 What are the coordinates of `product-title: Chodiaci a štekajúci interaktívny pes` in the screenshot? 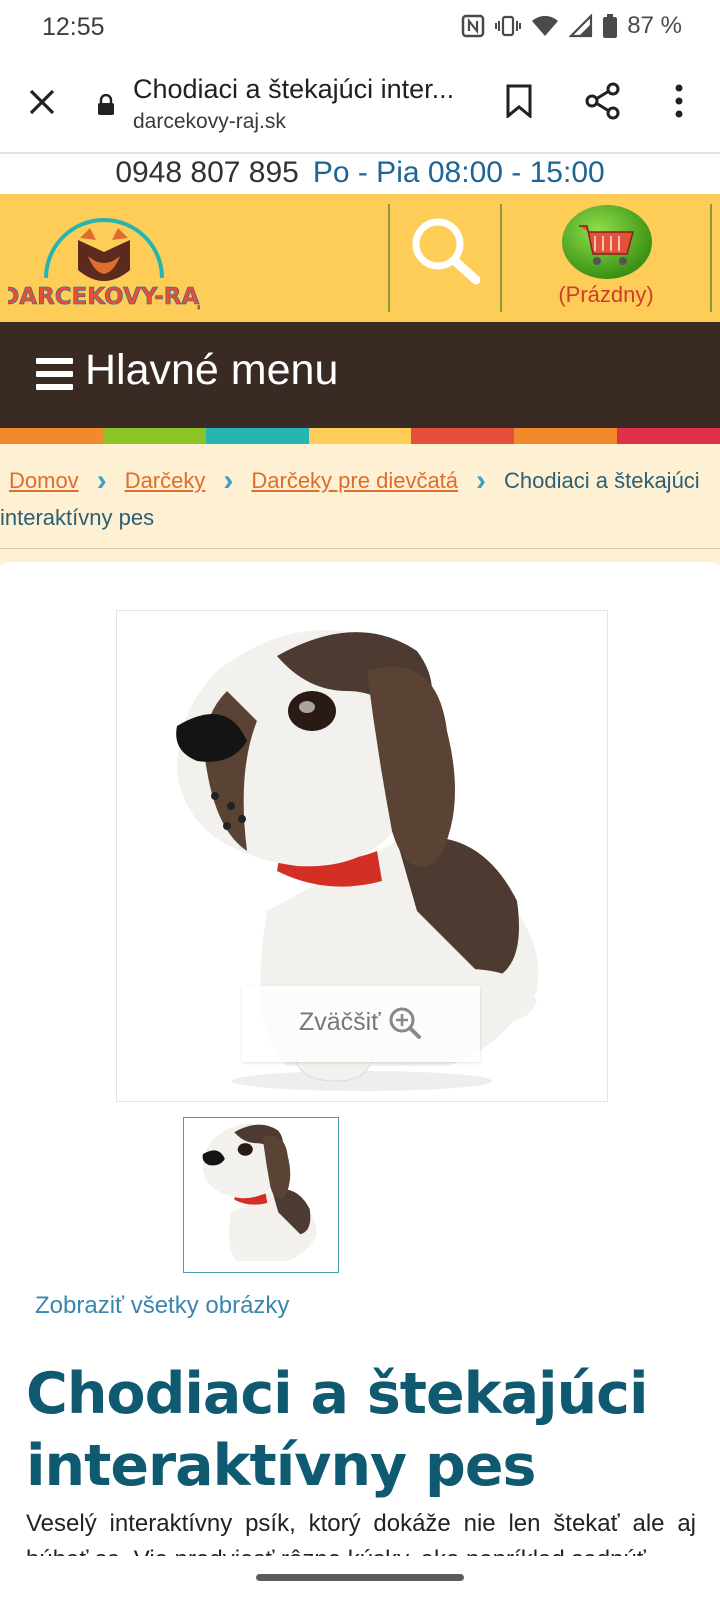 It's located at (337, 1430).